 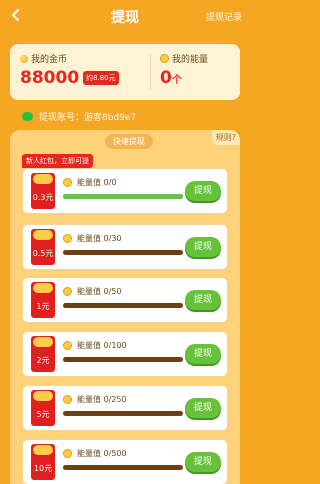 I want to click on red-envelope-icon: 2元, so click(x=43, y=354).